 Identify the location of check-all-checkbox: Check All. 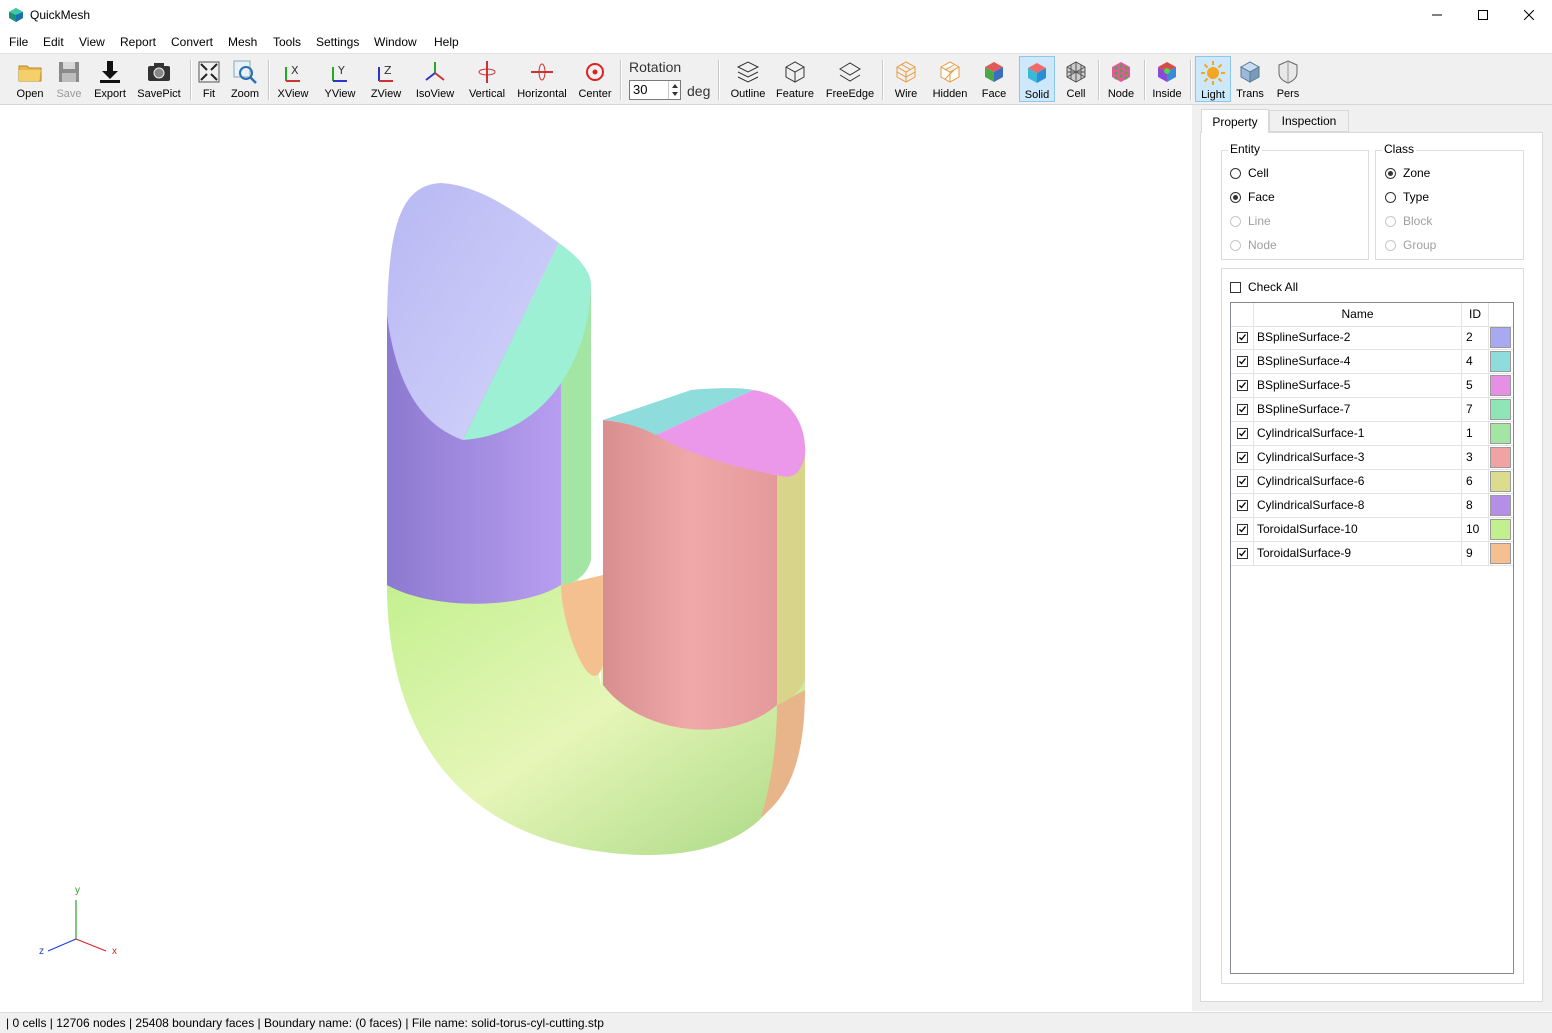
(1264, 287).